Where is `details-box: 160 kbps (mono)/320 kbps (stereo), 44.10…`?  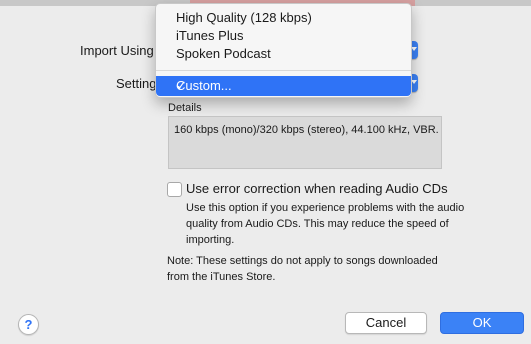
details-box: 160 kbps (mono)/320 kbps (stereo), 44.10… is located at coordinates (305, 142).